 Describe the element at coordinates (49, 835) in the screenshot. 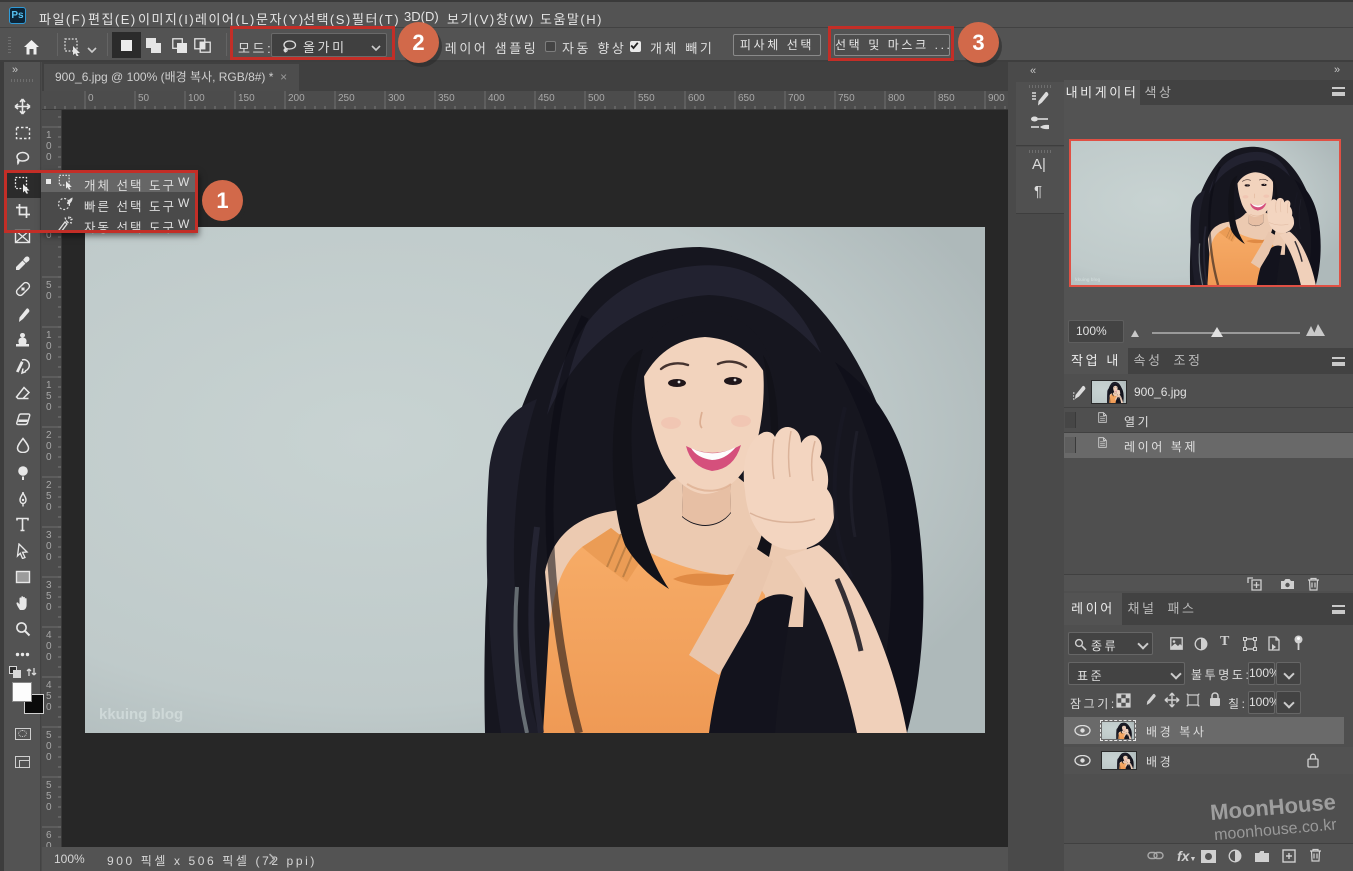

I see `svg-text: 6` at that location.